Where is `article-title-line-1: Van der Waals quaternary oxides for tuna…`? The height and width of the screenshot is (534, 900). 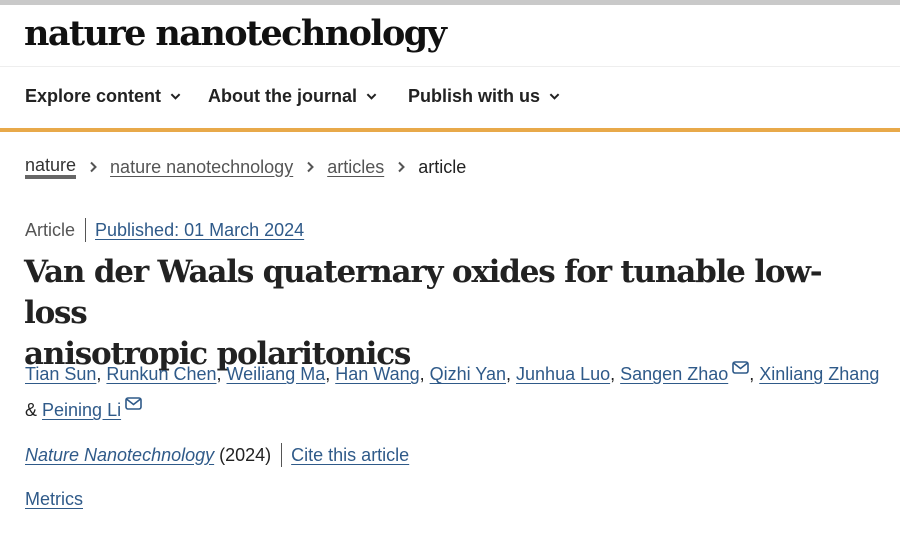
article-title-line-1: Van der Waals quaternary oxides for tuna… is located at coordinates (423, 292).